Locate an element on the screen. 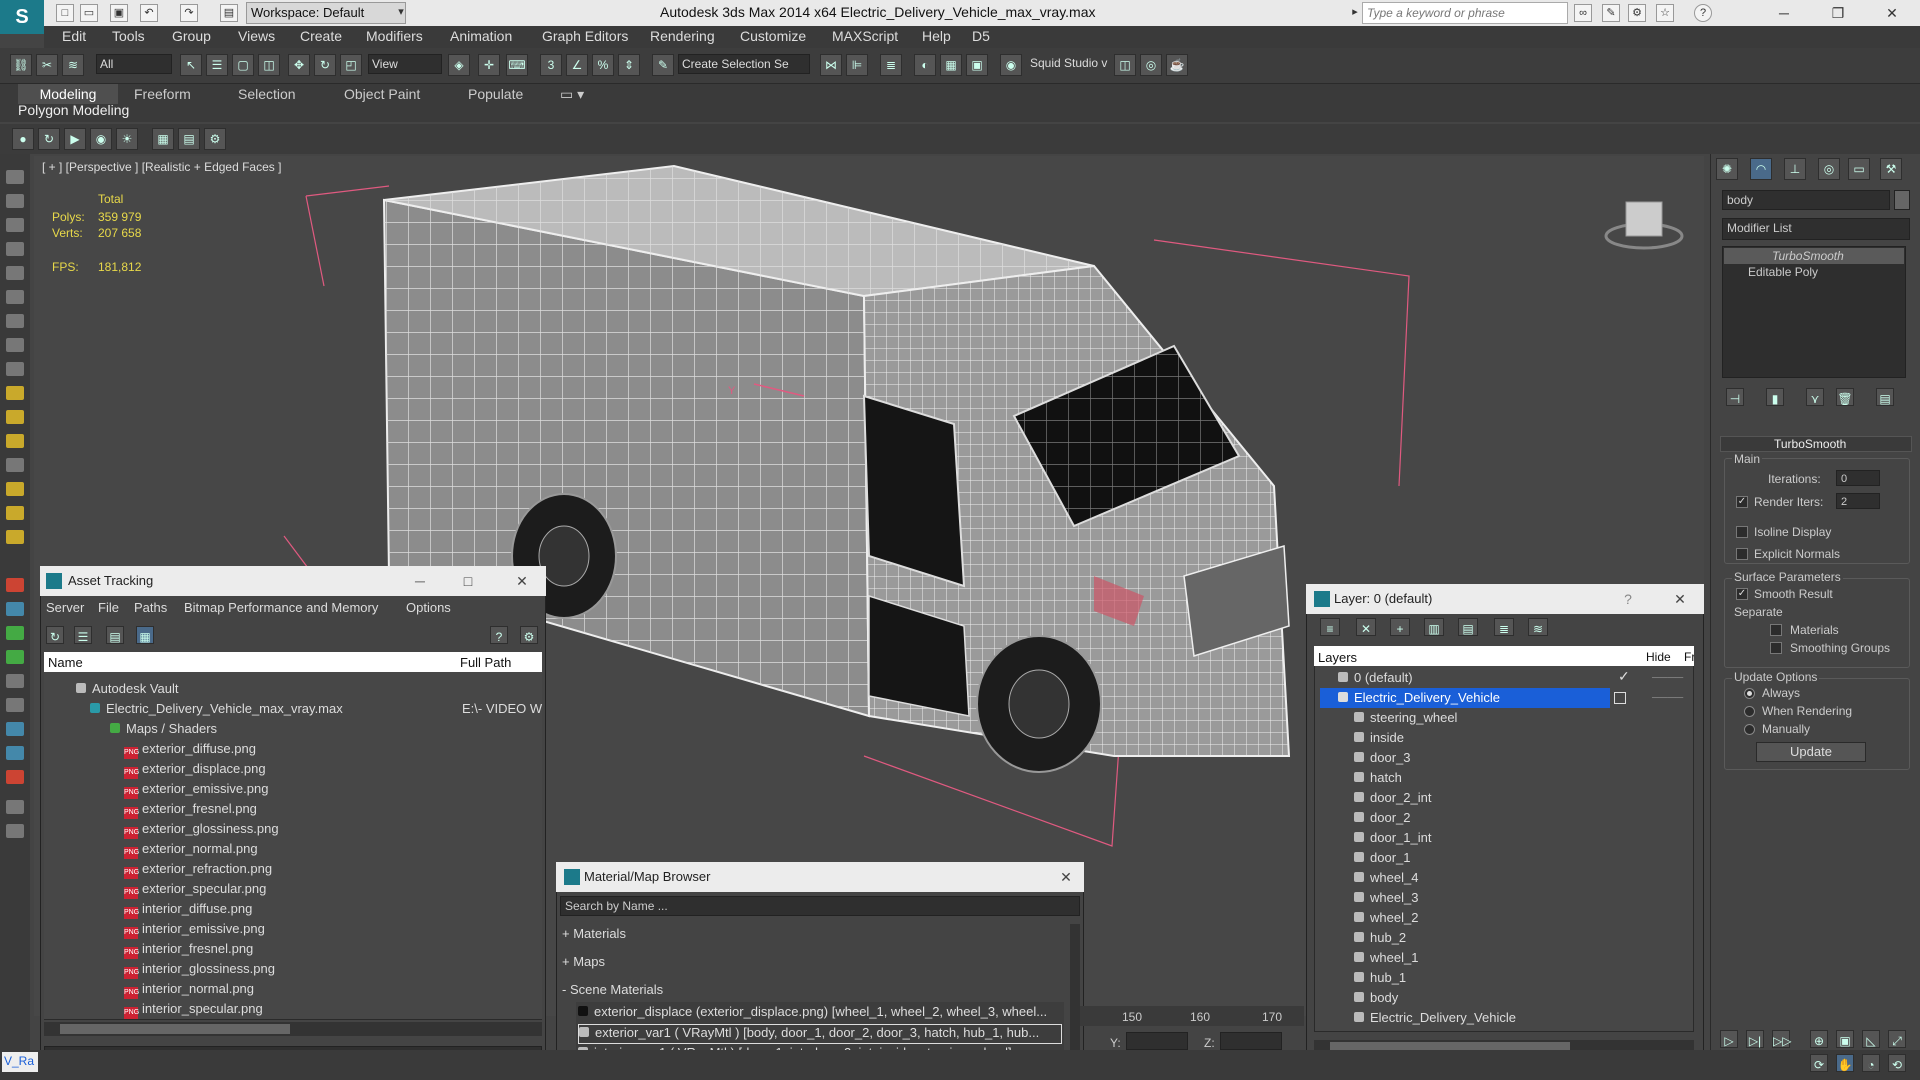 The height and width of the screenshot is (1080, 1920). menu-create: Create is located at coordinates (321, 36).